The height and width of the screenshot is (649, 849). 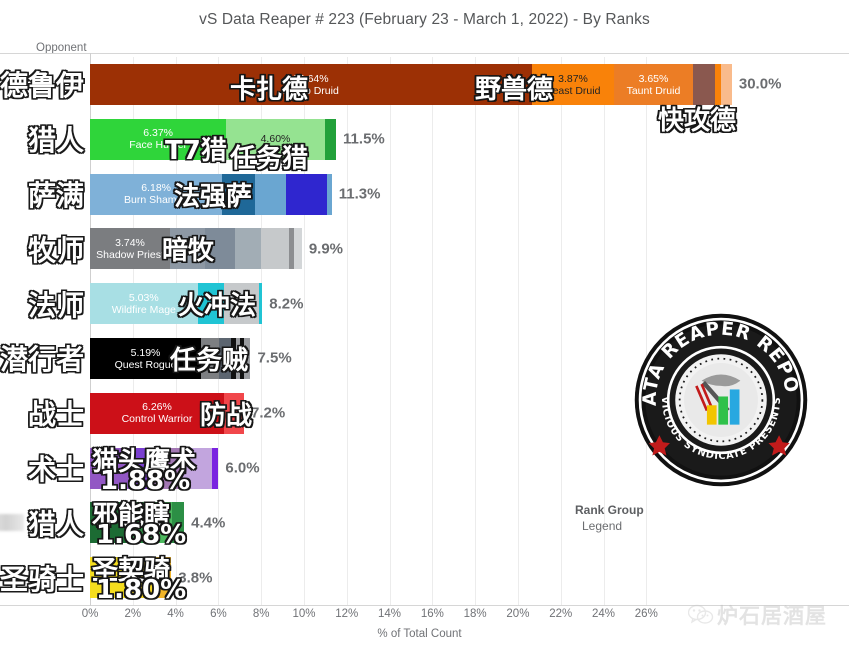 I want to click on stacked-bar: 3.74% Shadow Priest, so click(x=196, y=249).